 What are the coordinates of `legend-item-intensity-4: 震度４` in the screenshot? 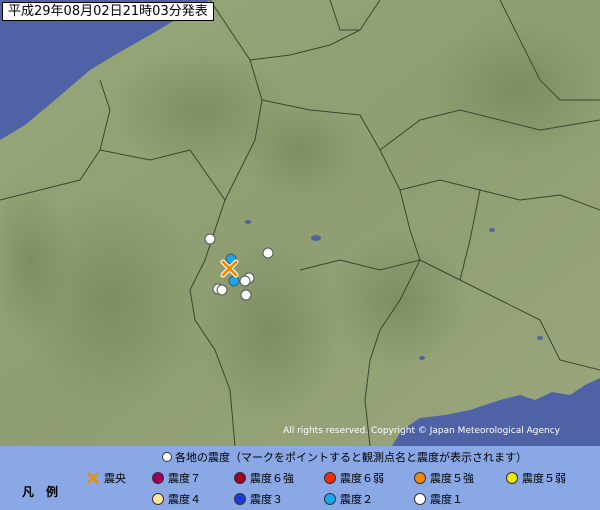 It's located at (176, 499).